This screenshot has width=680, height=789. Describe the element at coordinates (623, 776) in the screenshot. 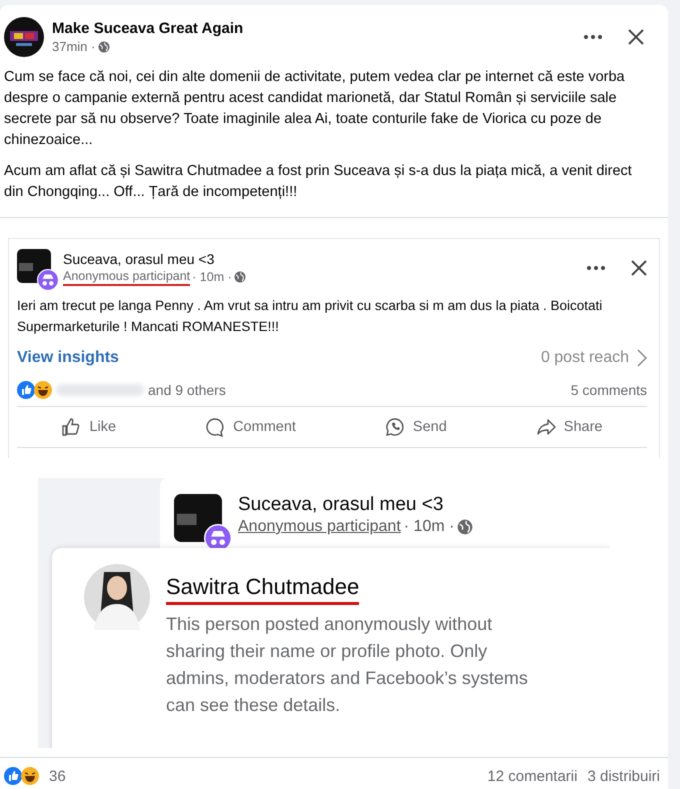

I see `shares-count: 3 distribuiri` at that location.